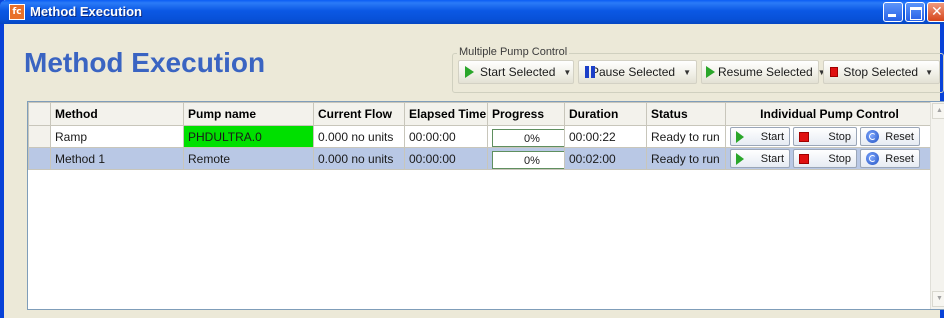  What do you see at coordinates (359, 114) in the screenshot?
I see `column-header-current-flow: Current Flow` at bounding box center [359, 114].